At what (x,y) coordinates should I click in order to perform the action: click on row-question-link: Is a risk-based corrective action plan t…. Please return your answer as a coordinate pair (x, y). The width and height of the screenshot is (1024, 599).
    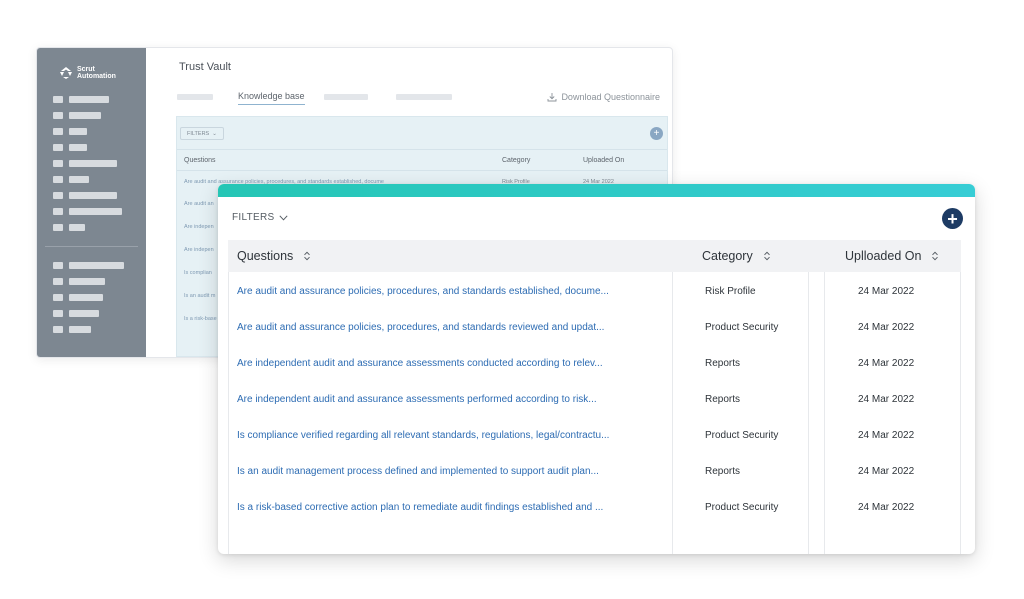
    Looking at the image, I should click on (420, 507).